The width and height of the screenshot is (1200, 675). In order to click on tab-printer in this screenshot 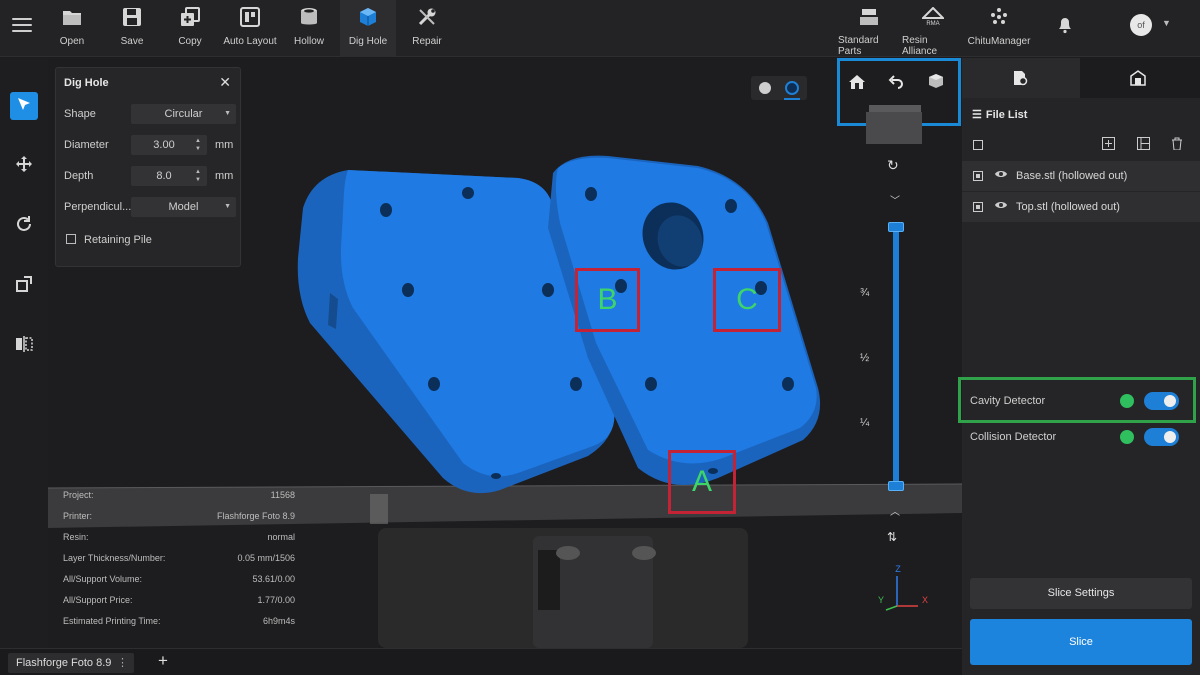, I will do `click(1140, 78)`.